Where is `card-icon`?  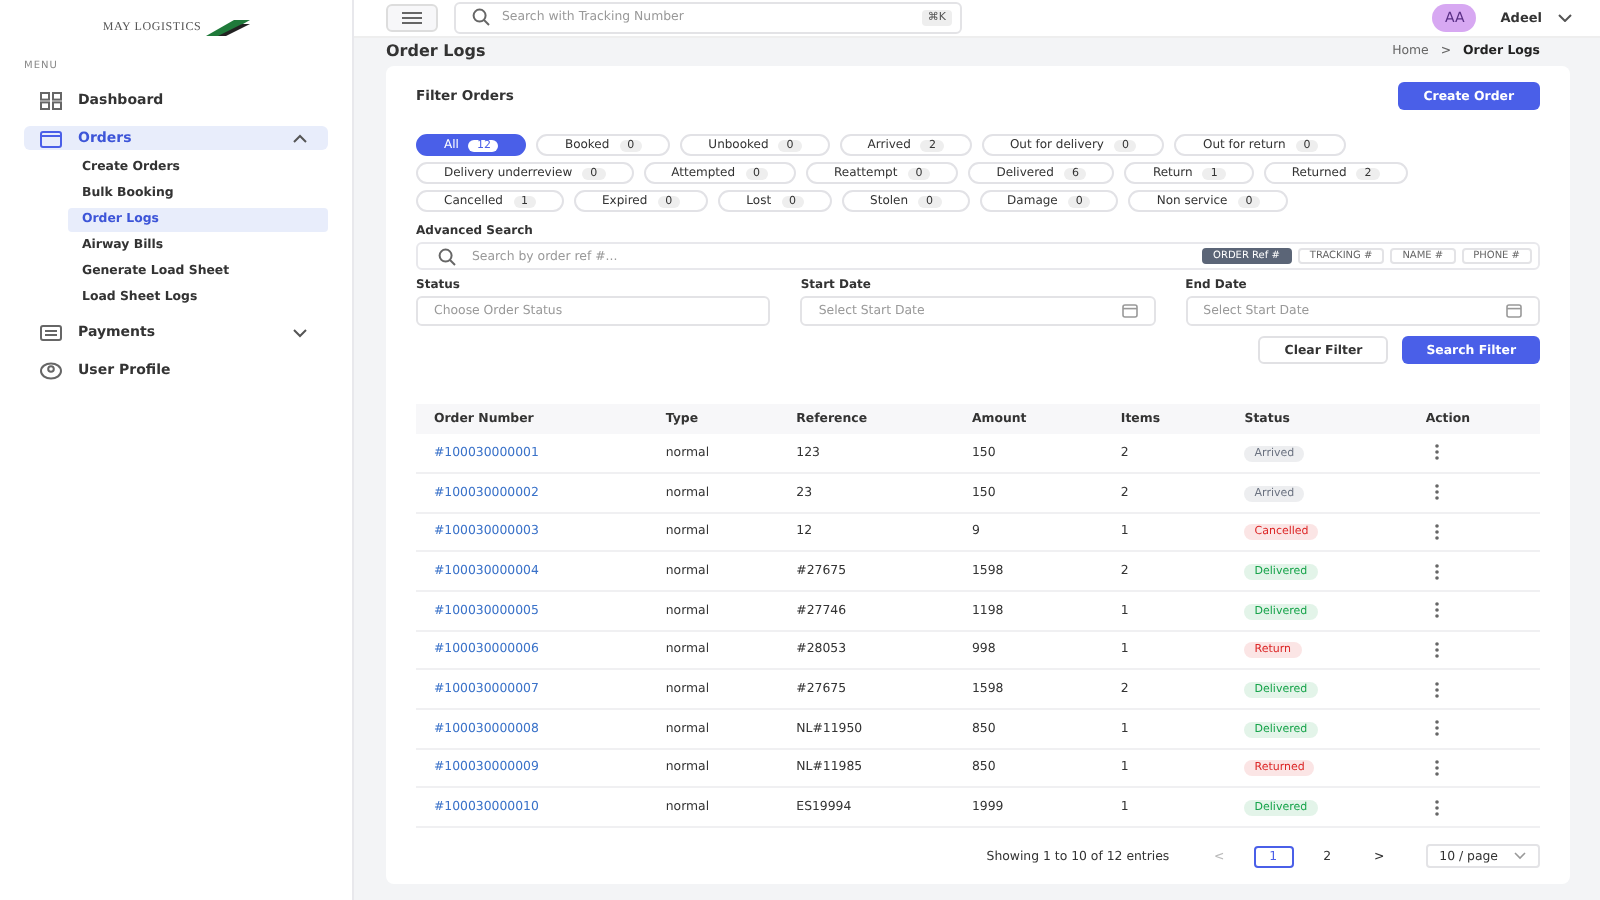
card-icon is located at coordinates (51, 332).